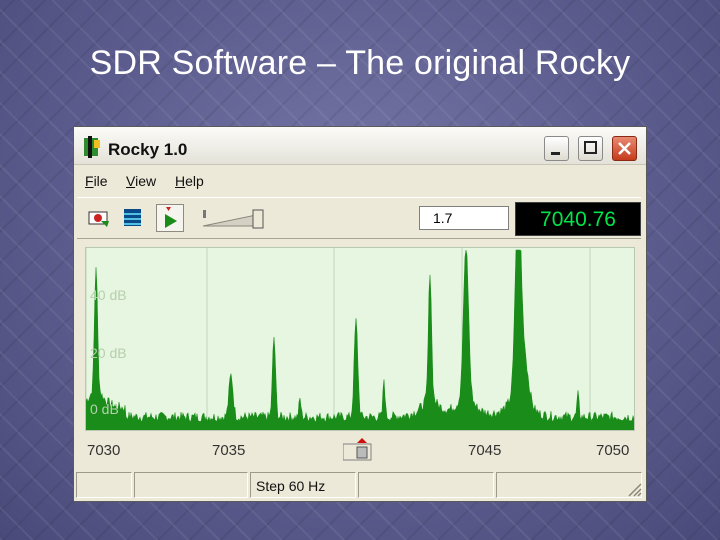 The image size is (720, 540). Describe the element at coordinates (89, 181) in the screenshot. I see `menu-file-accel: F` at that location.